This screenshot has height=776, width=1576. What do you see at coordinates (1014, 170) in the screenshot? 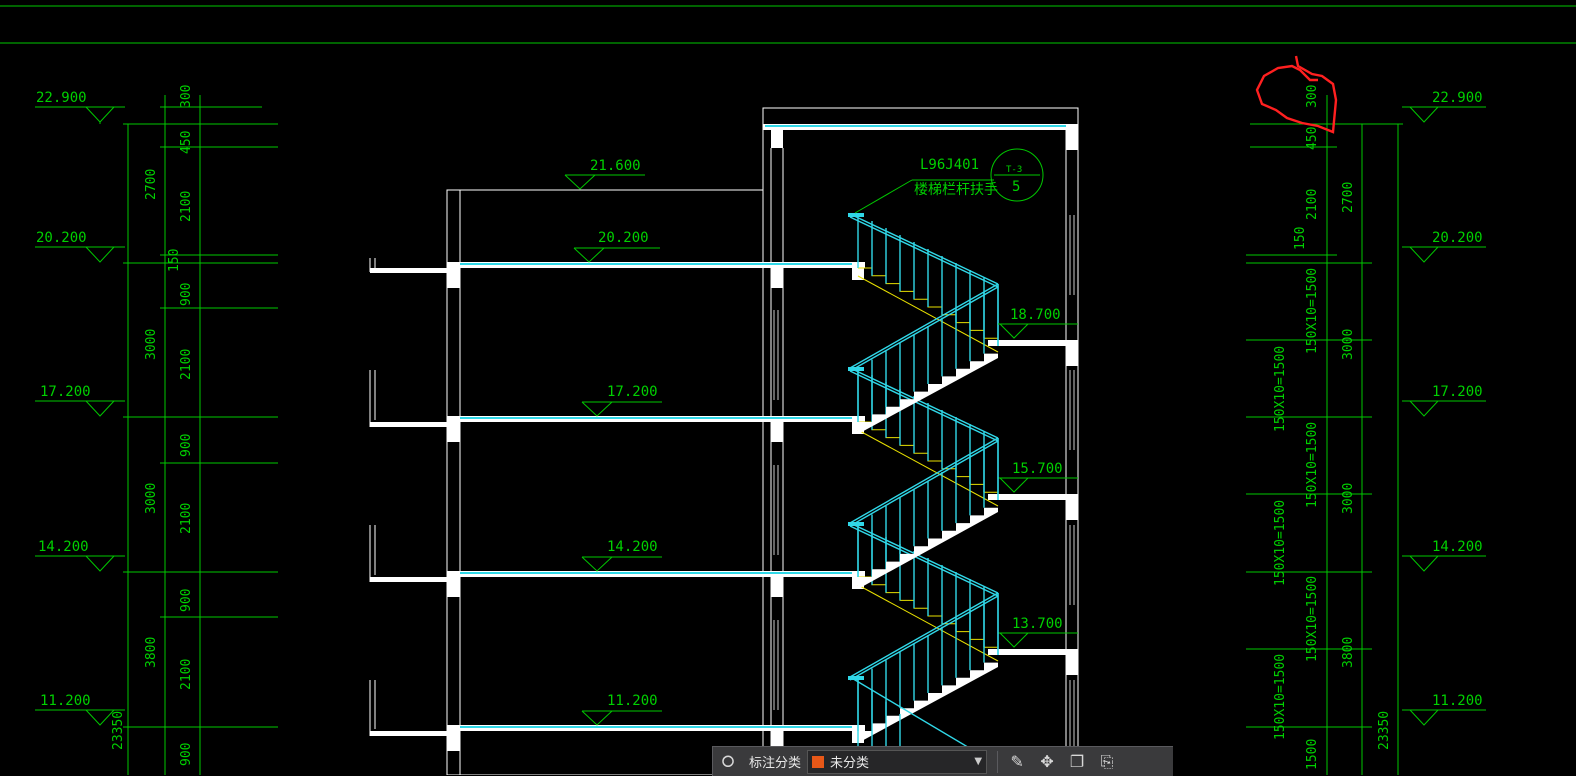
I see `svg-text: T-3` at bounding box center [1014, 170].